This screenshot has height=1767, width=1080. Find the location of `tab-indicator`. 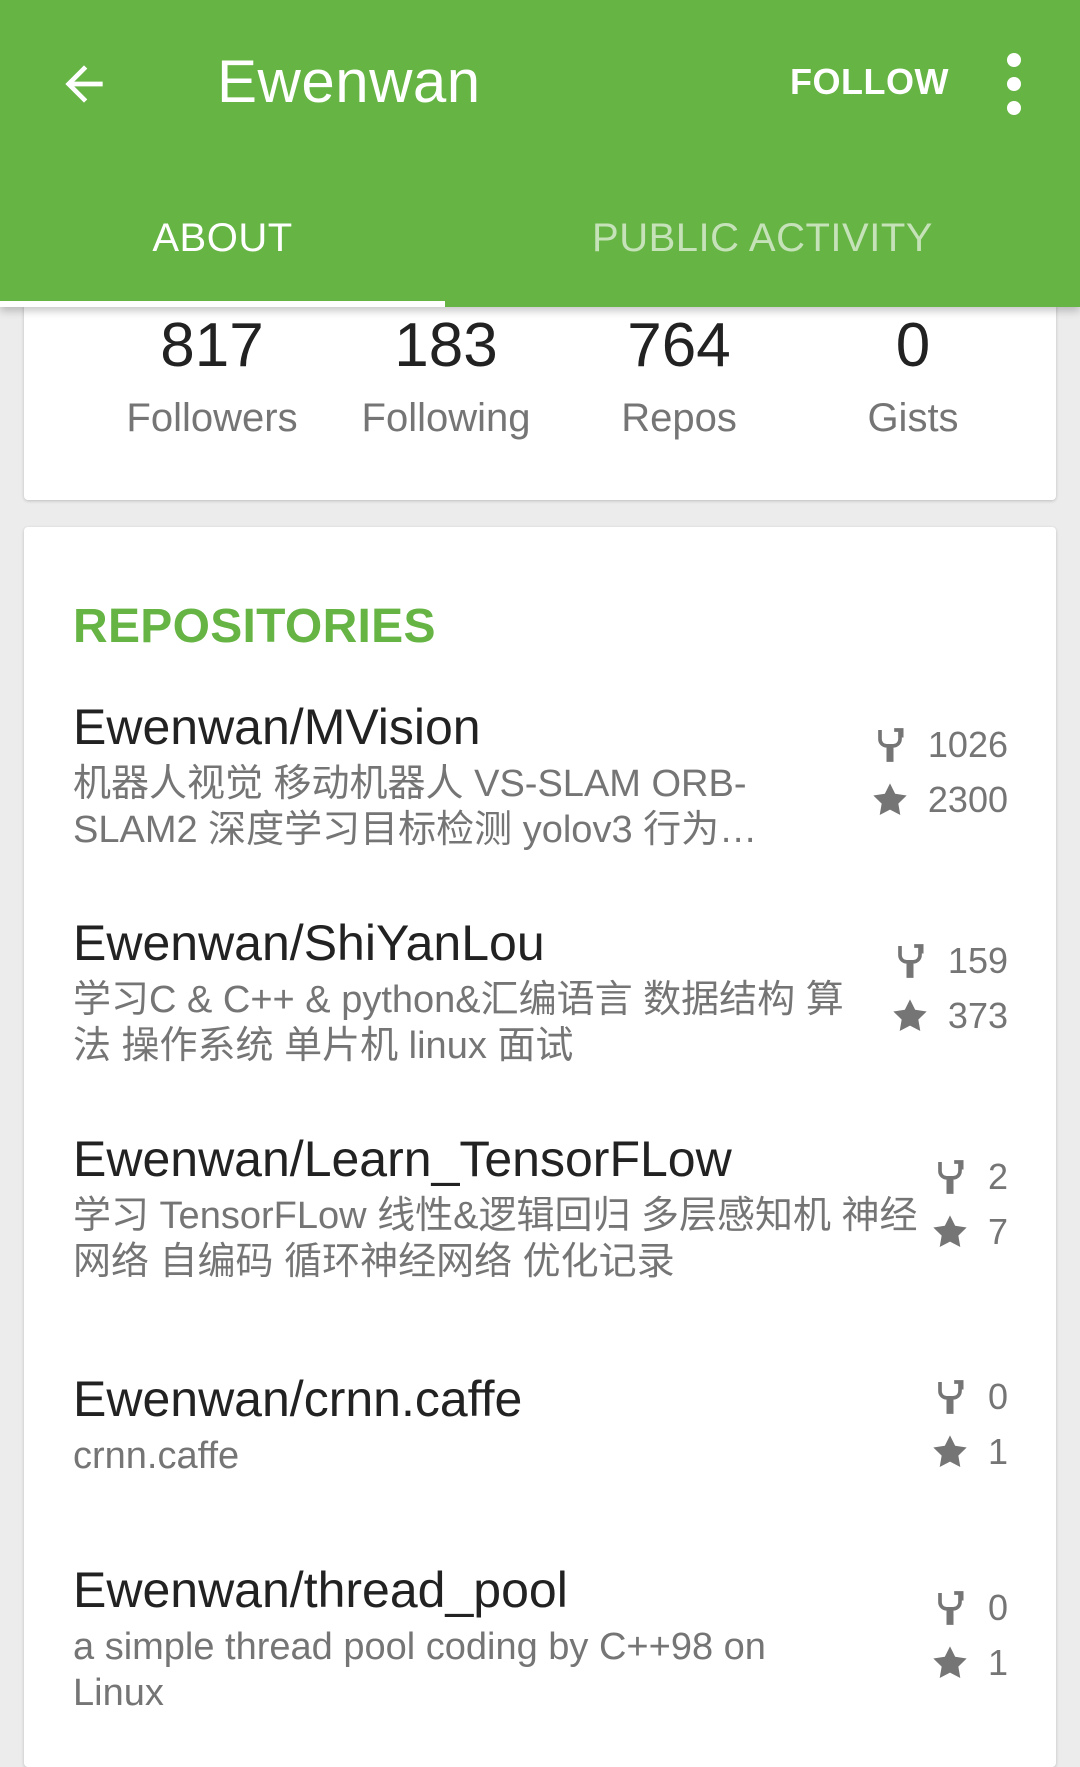

tab-indicator is located at coordinates (222, 304).